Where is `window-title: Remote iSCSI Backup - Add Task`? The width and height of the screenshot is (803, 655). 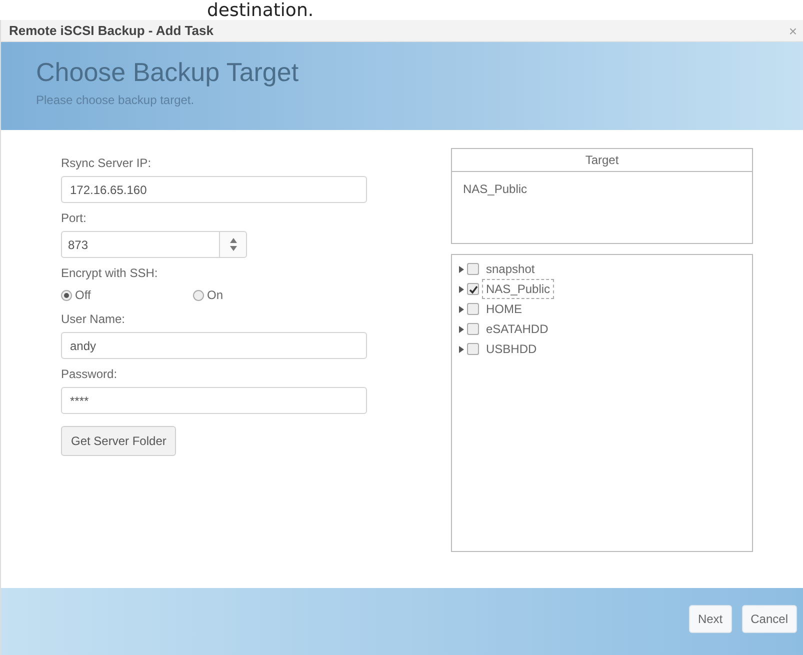 window-title: Remote iSCSI Backup - Add Task is located at coordinates (111, 31).